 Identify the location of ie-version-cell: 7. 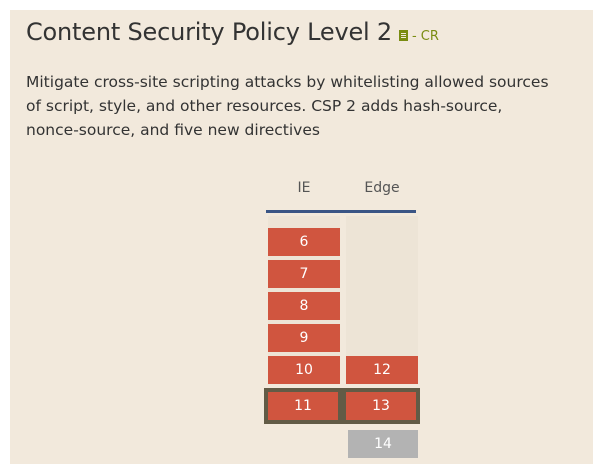
(304, 274).